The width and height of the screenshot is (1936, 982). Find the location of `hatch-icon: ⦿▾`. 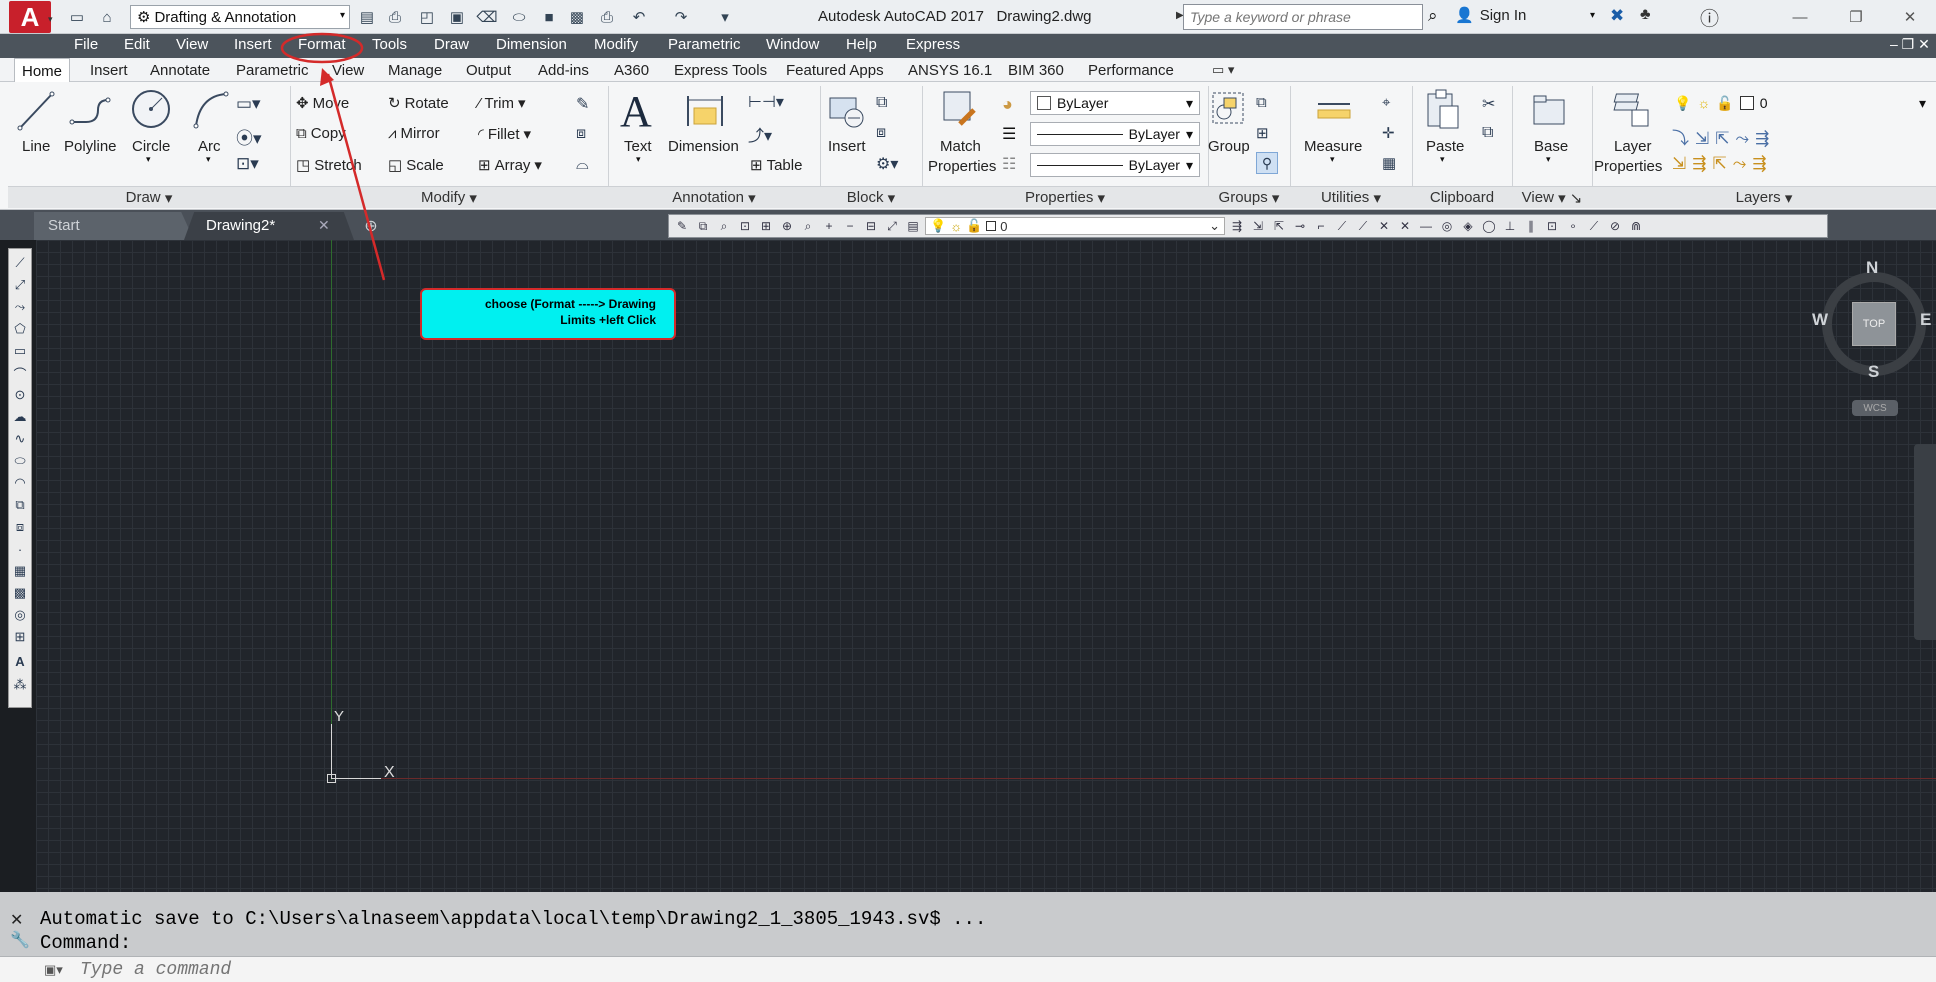

hatch-icon: ⦿▾ is located at coordinates (249, 136).